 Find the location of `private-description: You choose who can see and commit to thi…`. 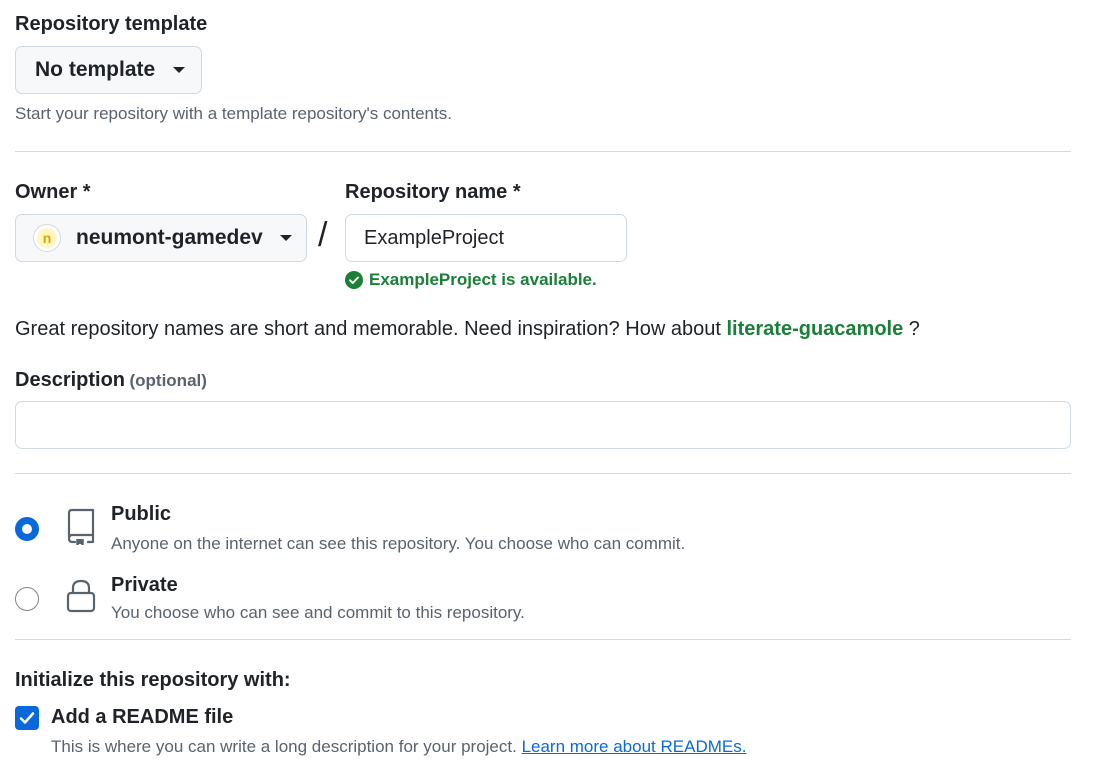

private-description: You choose who can see and commit to thi… is located at coordinates (318, 612).